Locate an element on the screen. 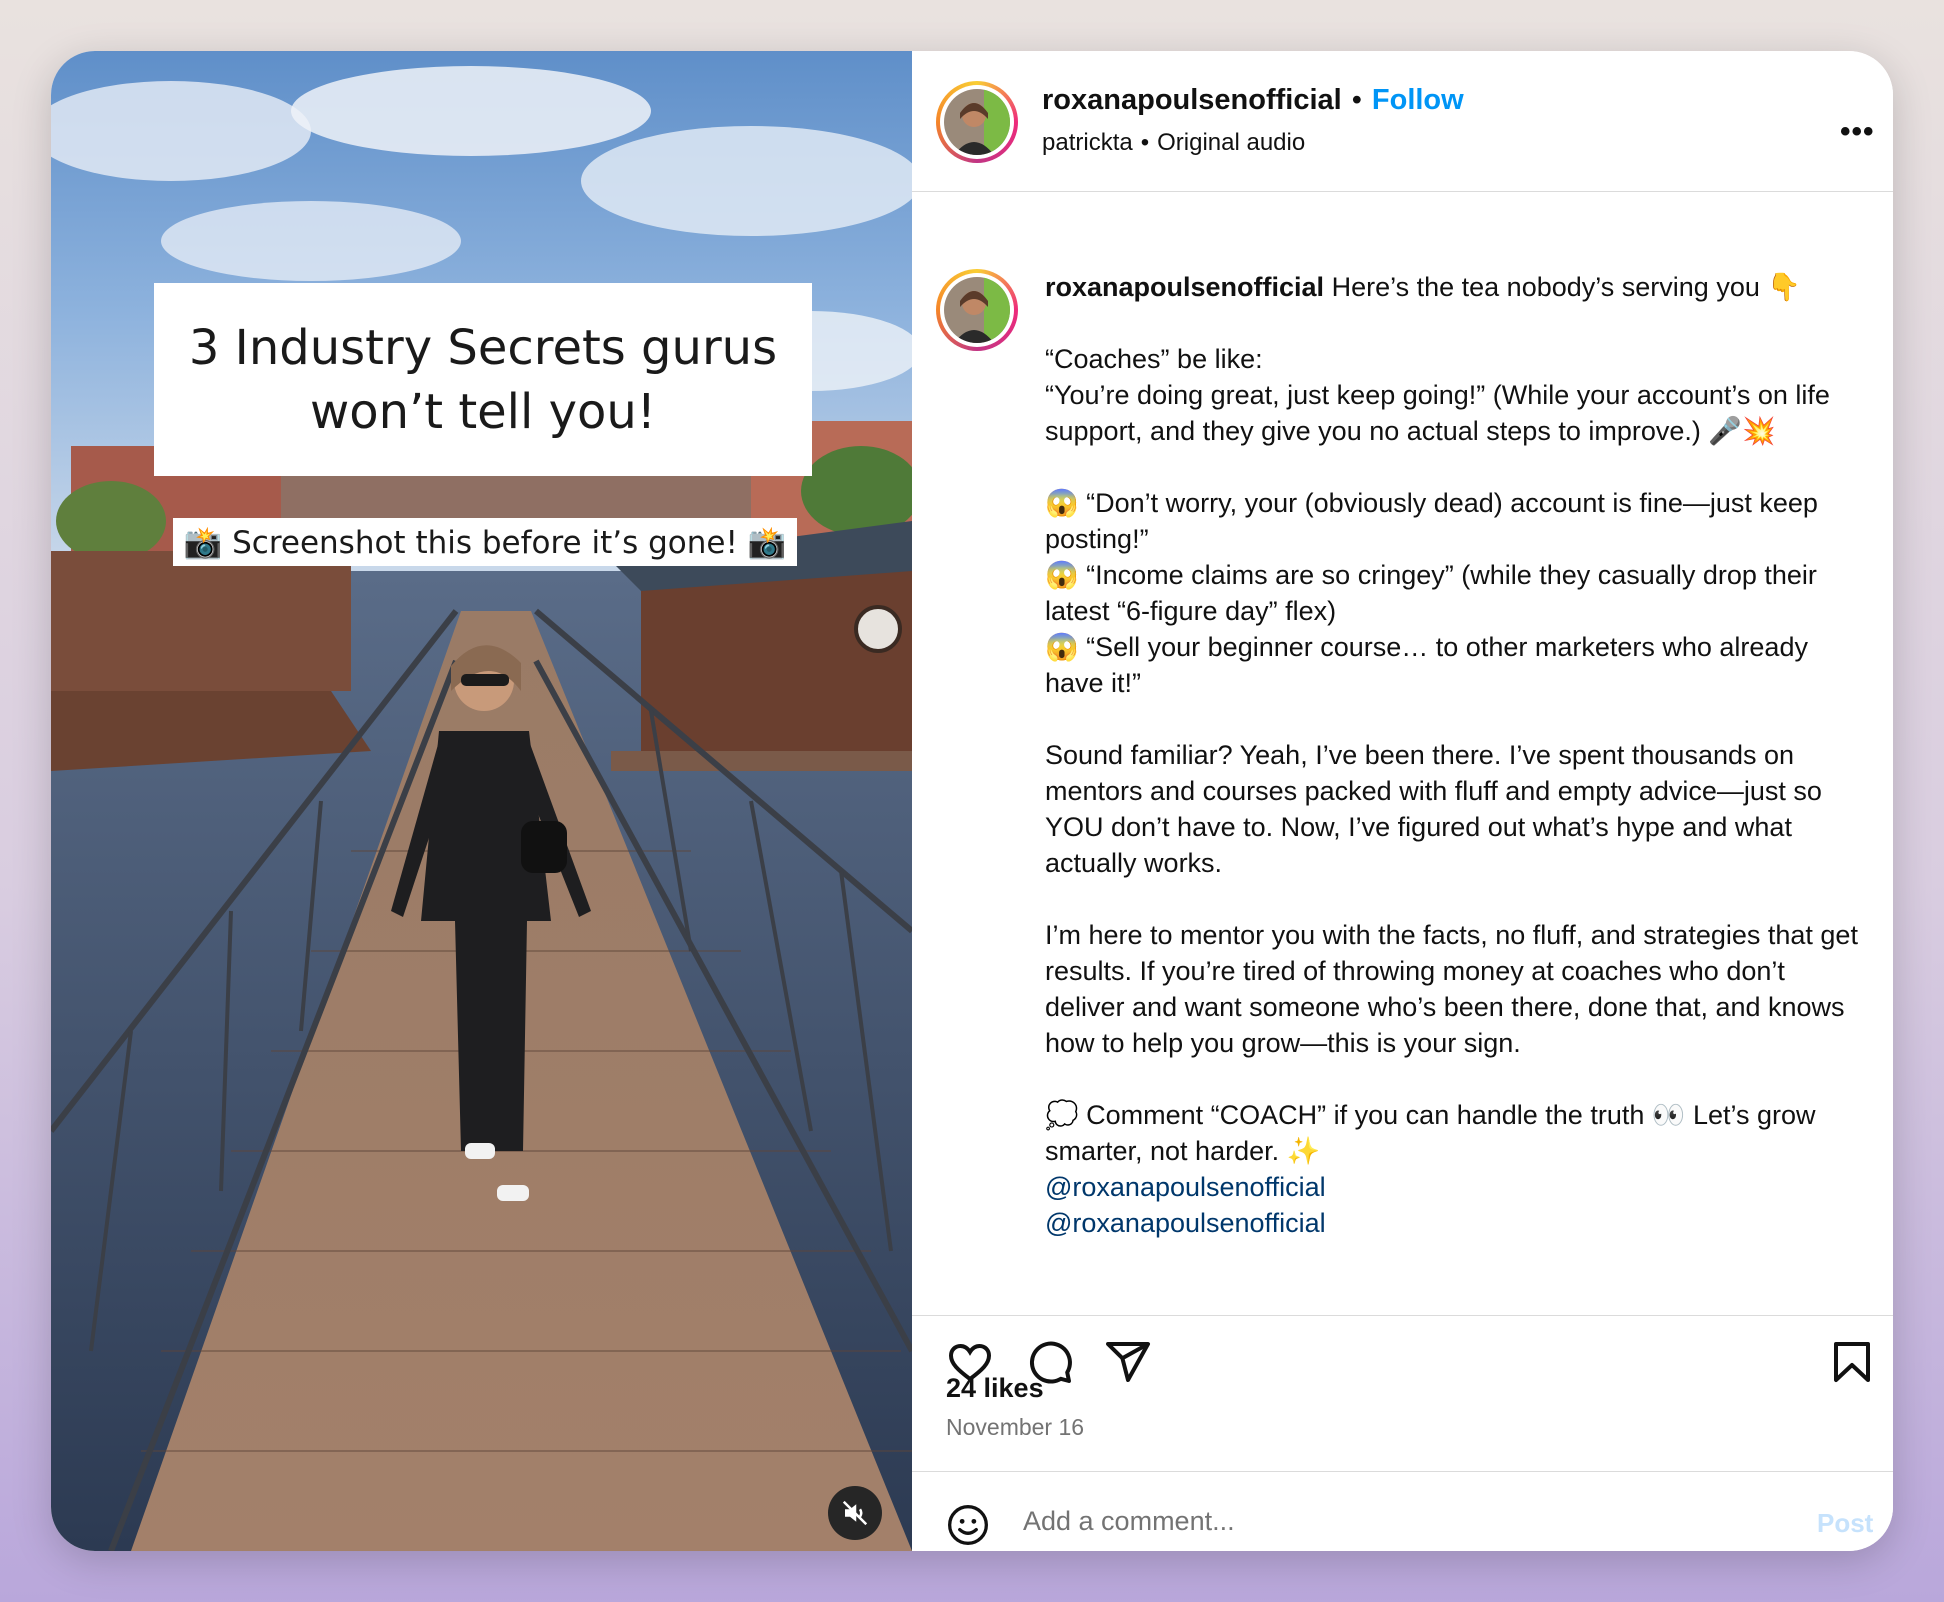 The width and height of the screenshot is (1944, 1602). overlay-title: 3 Industry Secrets gurus won’t tell you! is located at coordinates (483, 379).